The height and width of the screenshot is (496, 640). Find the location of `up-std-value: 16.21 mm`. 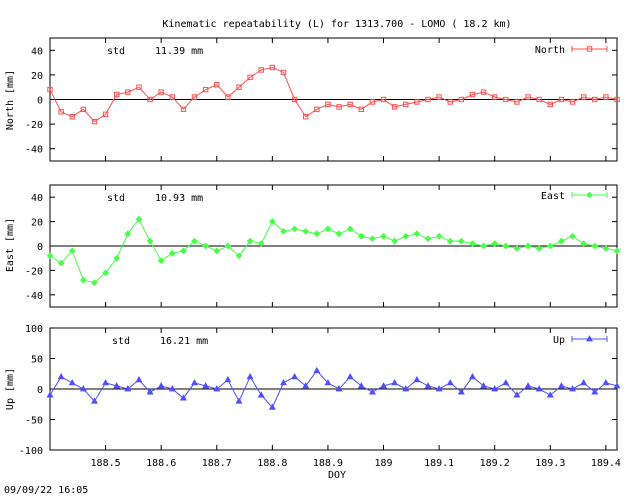

up-std-value: 16.21 mm is located at coordinates (184, 341).